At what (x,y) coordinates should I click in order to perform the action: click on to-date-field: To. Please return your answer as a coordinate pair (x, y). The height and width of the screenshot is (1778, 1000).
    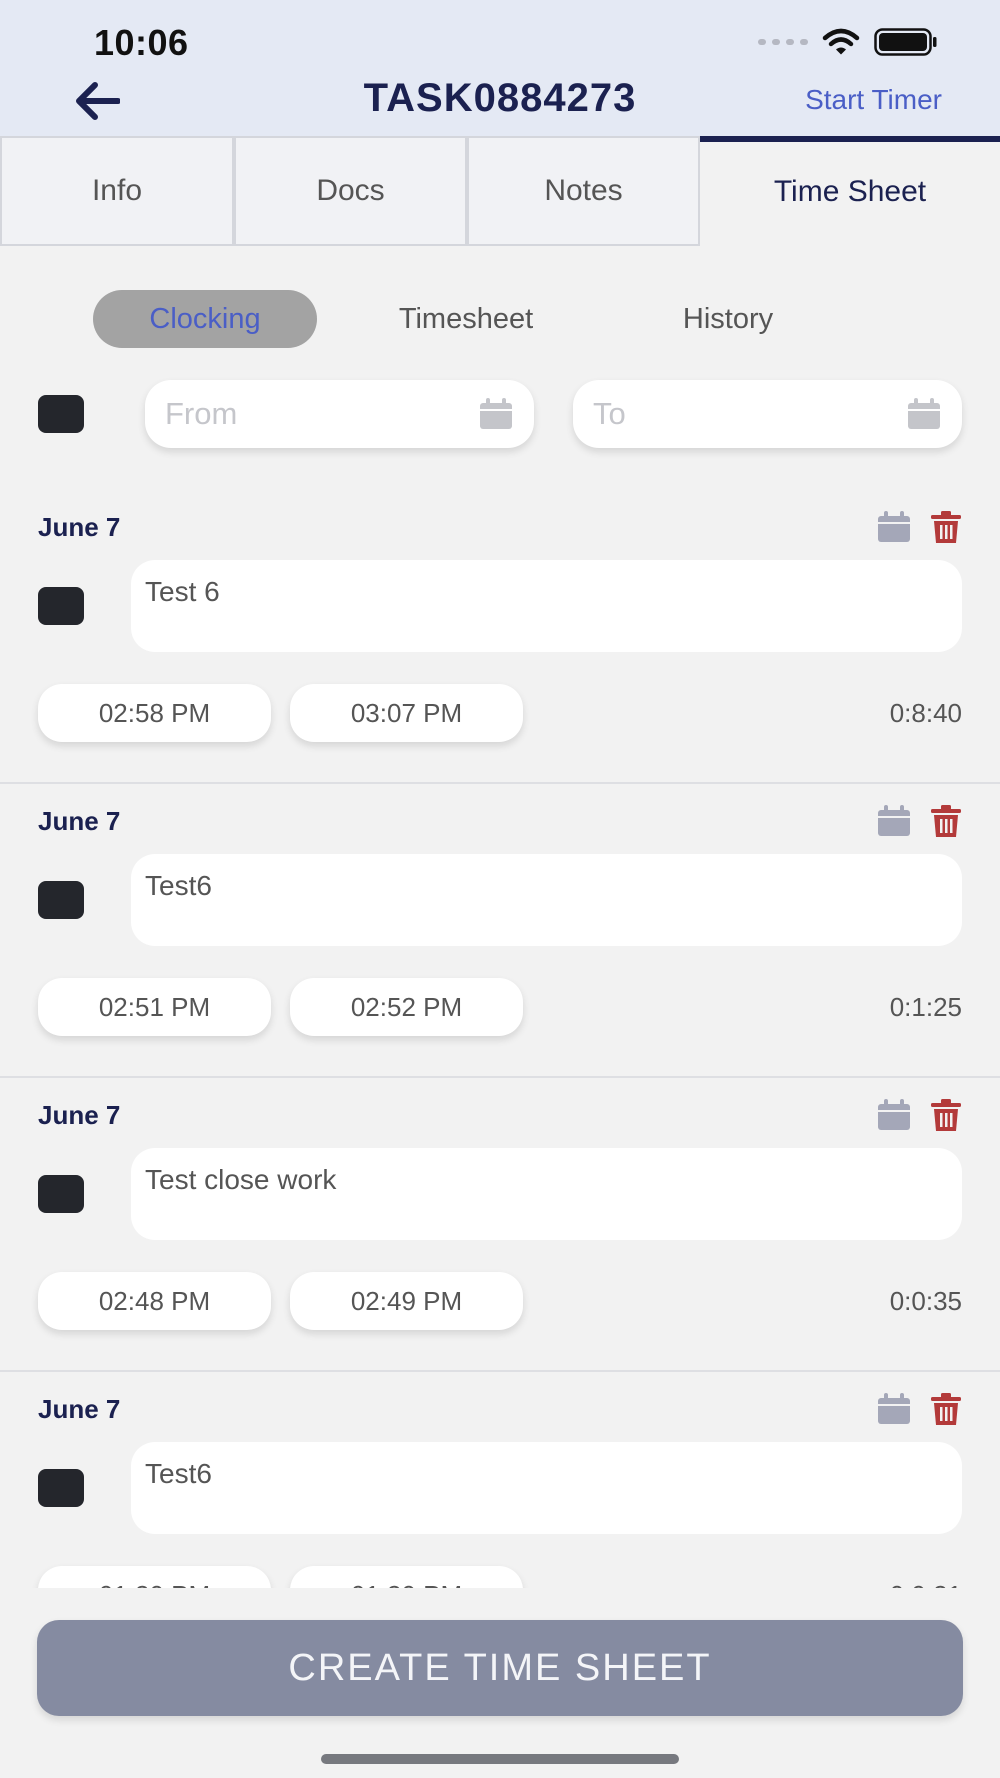
    Looking at the image, I should click on (767, 414).